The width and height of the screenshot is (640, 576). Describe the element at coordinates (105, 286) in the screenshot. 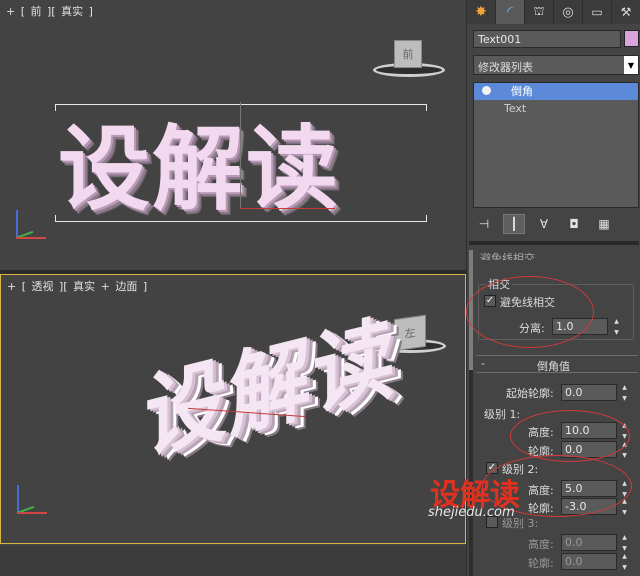

I see `viewport-edge-plus: +` at that location.